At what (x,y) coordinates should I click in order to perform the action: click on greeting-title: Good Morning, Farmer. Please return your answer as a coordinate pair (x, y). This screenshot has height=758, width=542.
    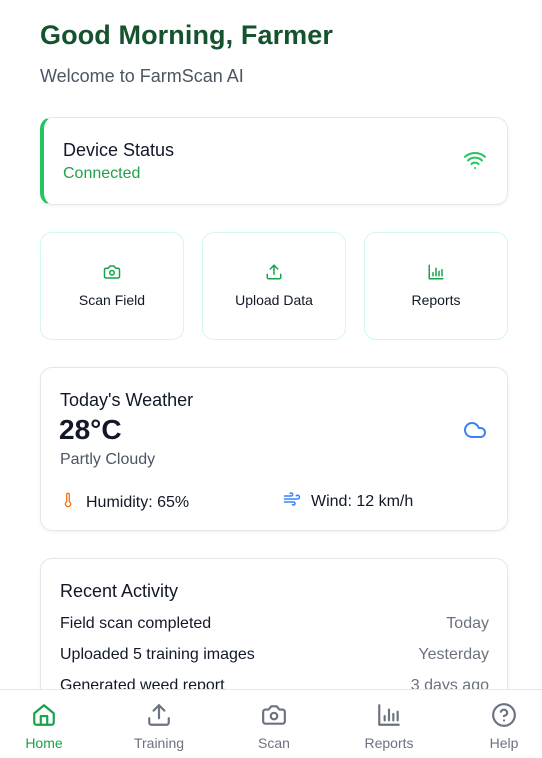
    Looking at the image, I should click on (187, 35).